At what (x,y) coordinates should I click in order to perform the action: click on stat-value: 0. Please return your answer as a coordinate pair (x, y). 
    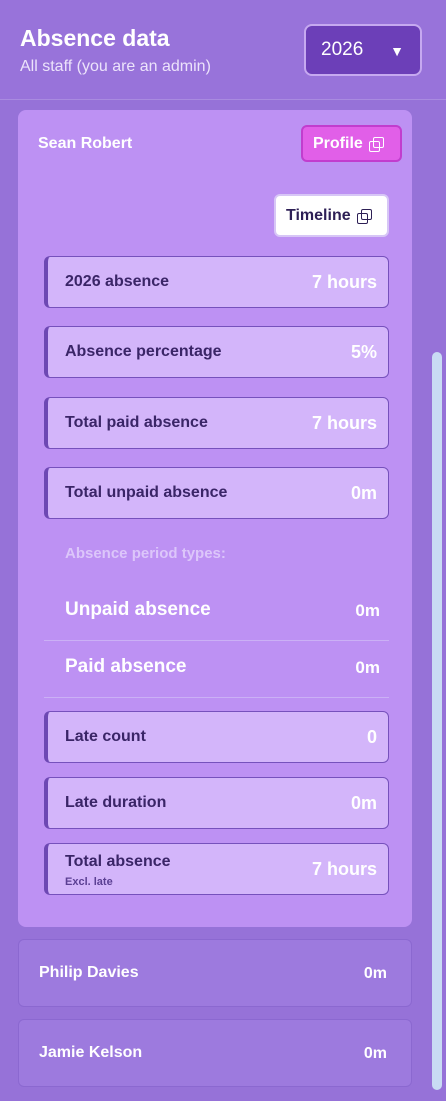
    Looking at the image, I should click on (371, 737).